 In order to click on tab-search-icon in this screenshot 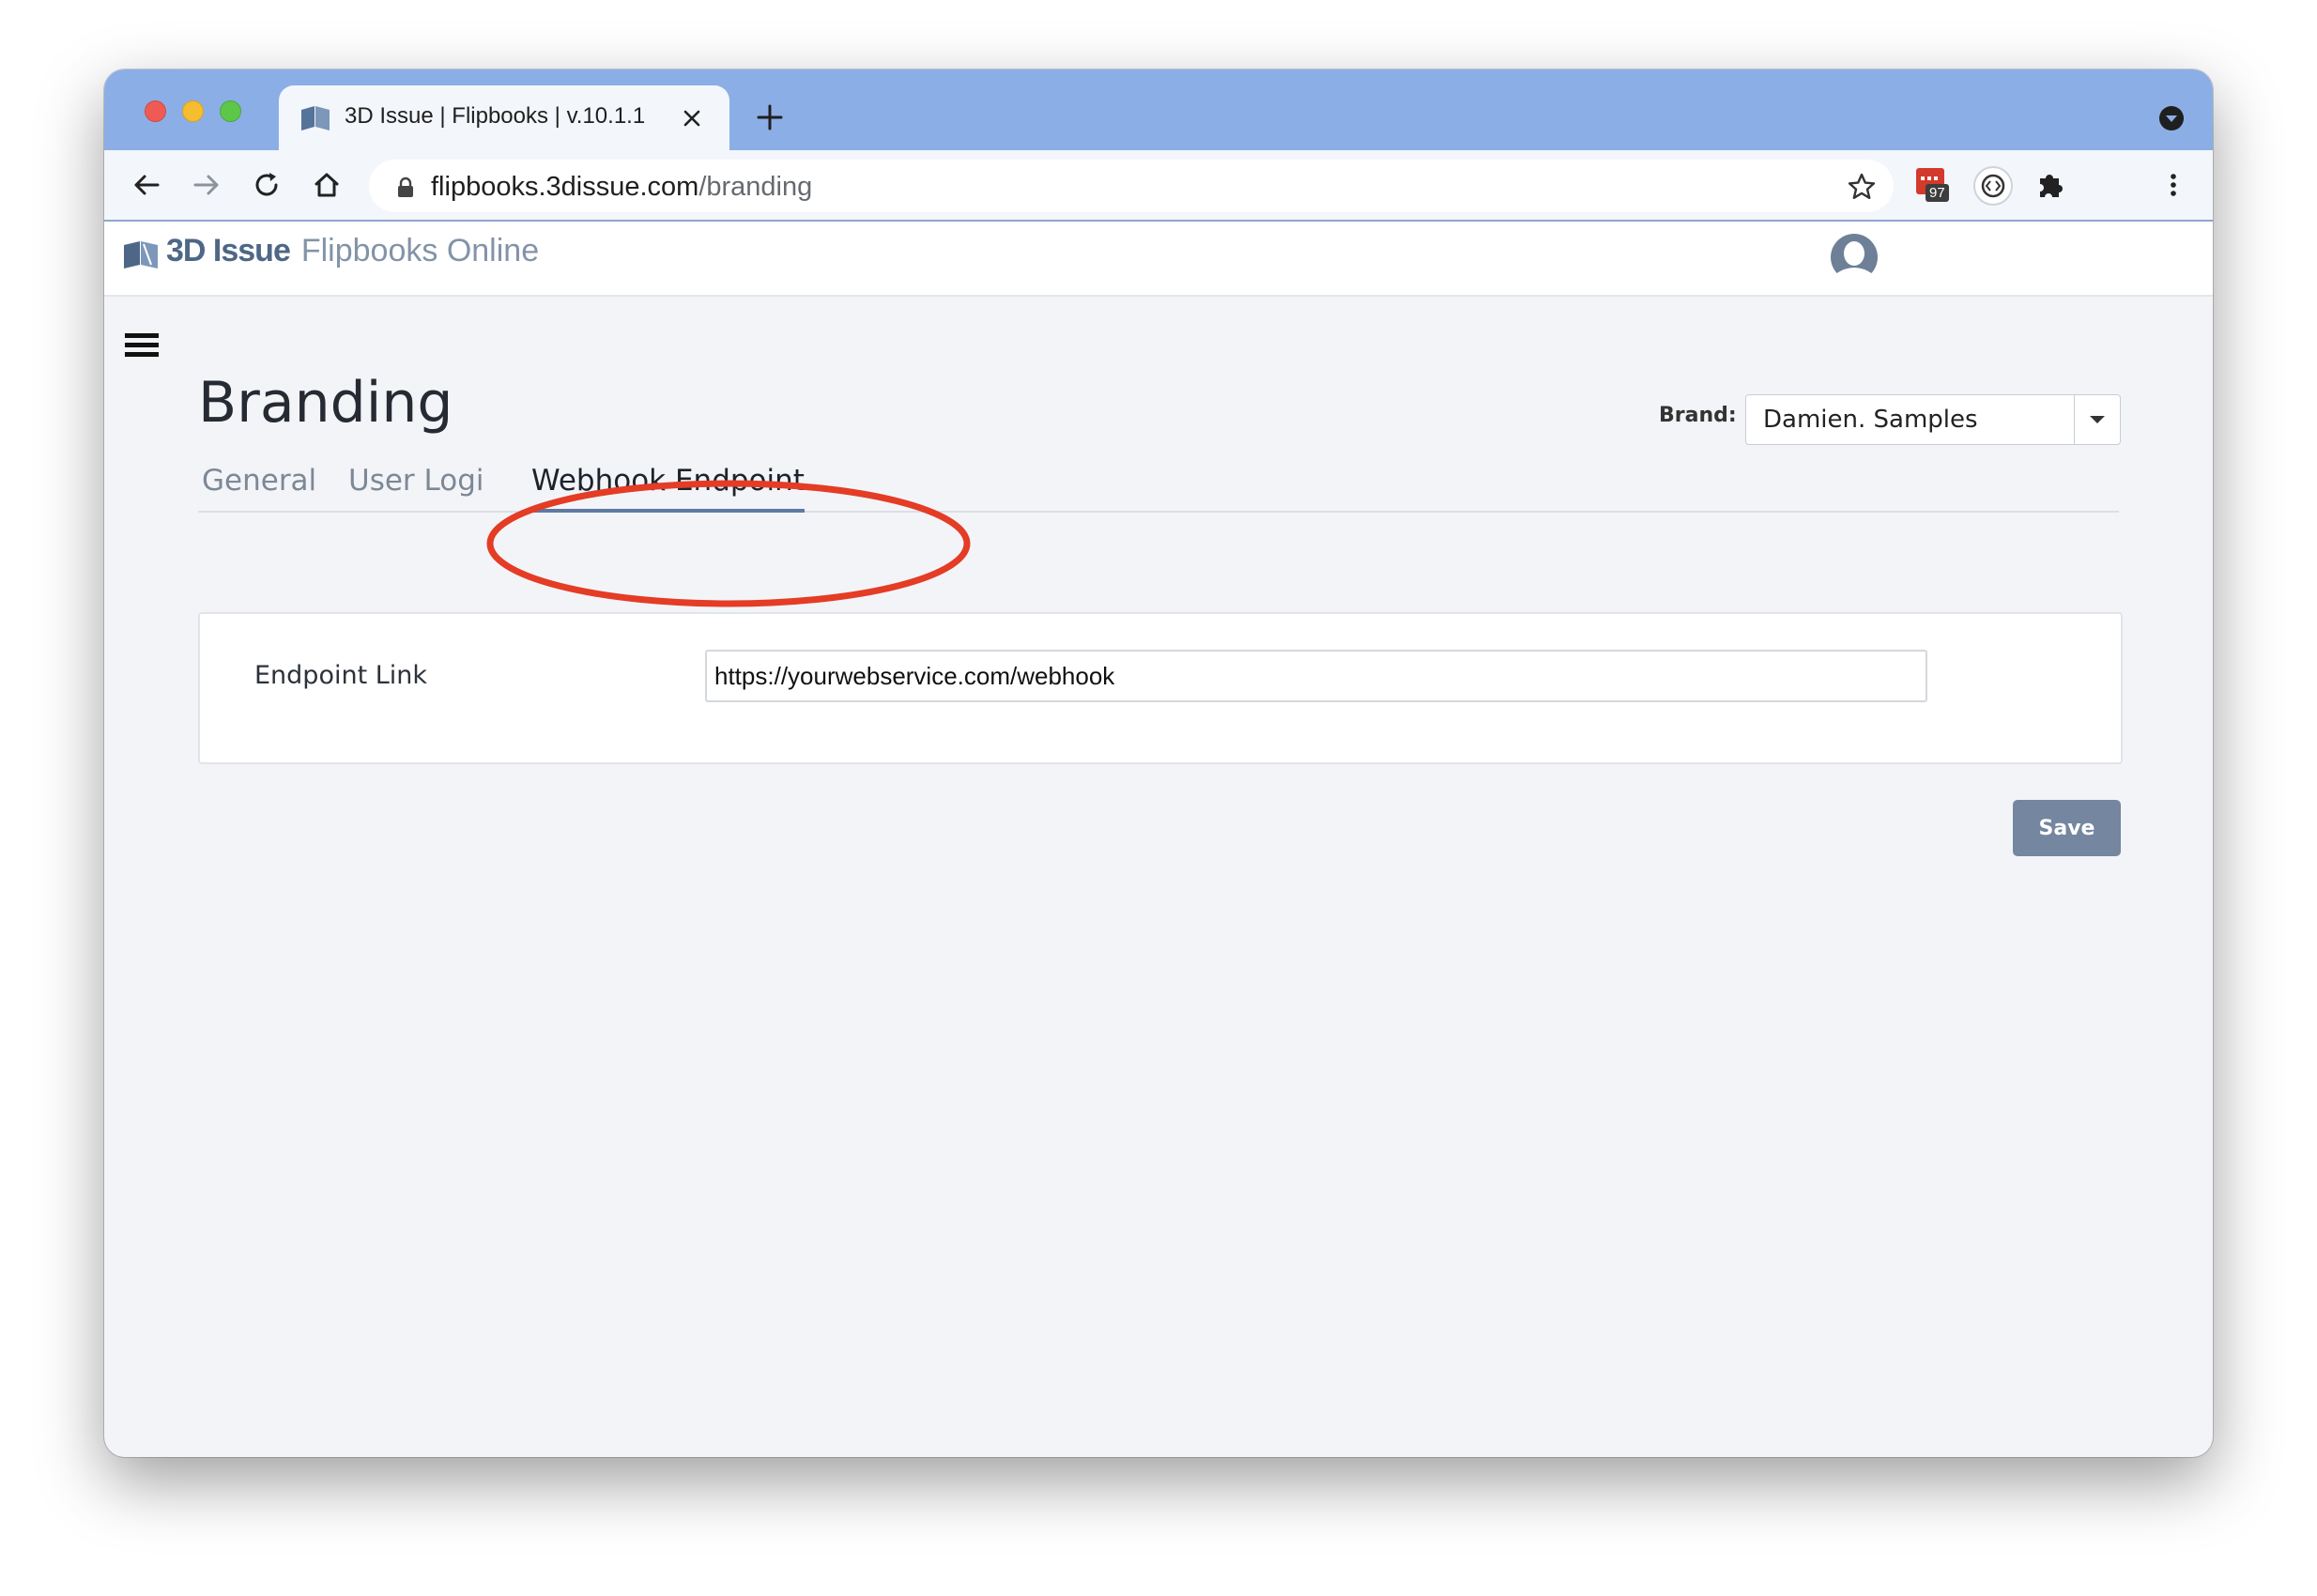, I will do `click(2171, 118)`.